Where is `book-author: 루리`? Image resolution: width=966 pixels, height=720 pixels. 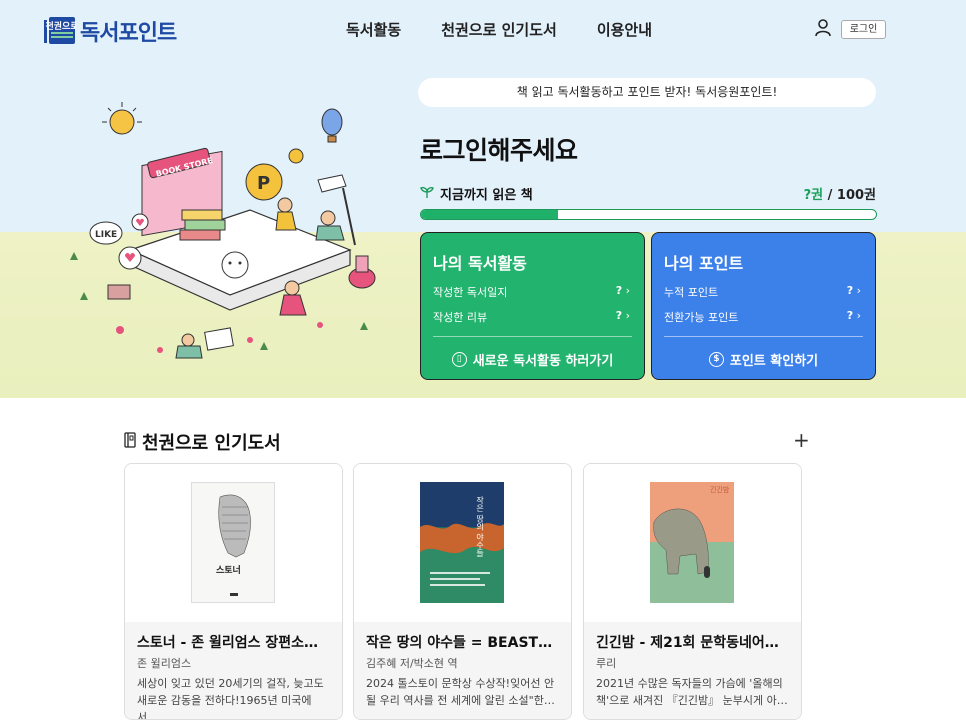
book-author: 루리 is located at coordinates (606, 663).